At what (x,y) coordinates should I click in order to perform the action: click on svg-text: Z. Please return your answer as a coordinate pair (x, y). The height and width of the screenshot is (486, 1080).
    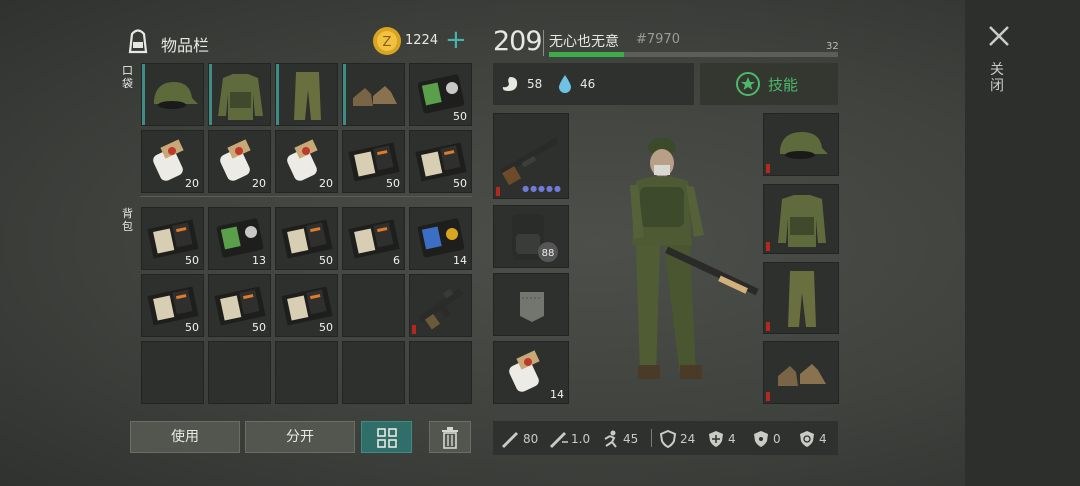
    Looking at the image, I should click on (387, 42).